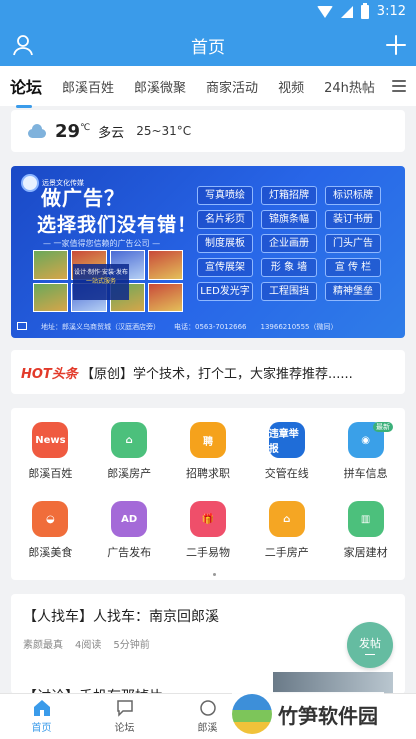 The width and height of the screenshot is (416, 739). I want to click on service-pill: LED发光字, so click(225, 291).